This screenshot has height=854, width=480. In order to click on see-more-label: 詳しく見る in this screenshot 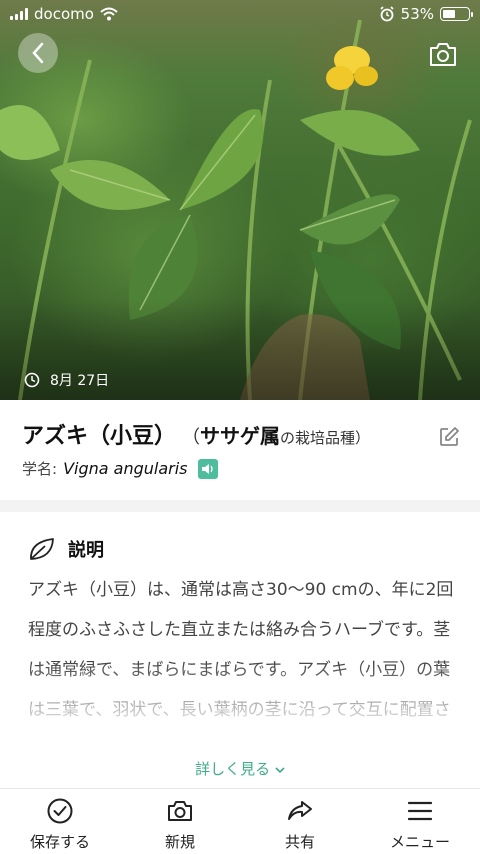, I will do `click(233, 769)`.